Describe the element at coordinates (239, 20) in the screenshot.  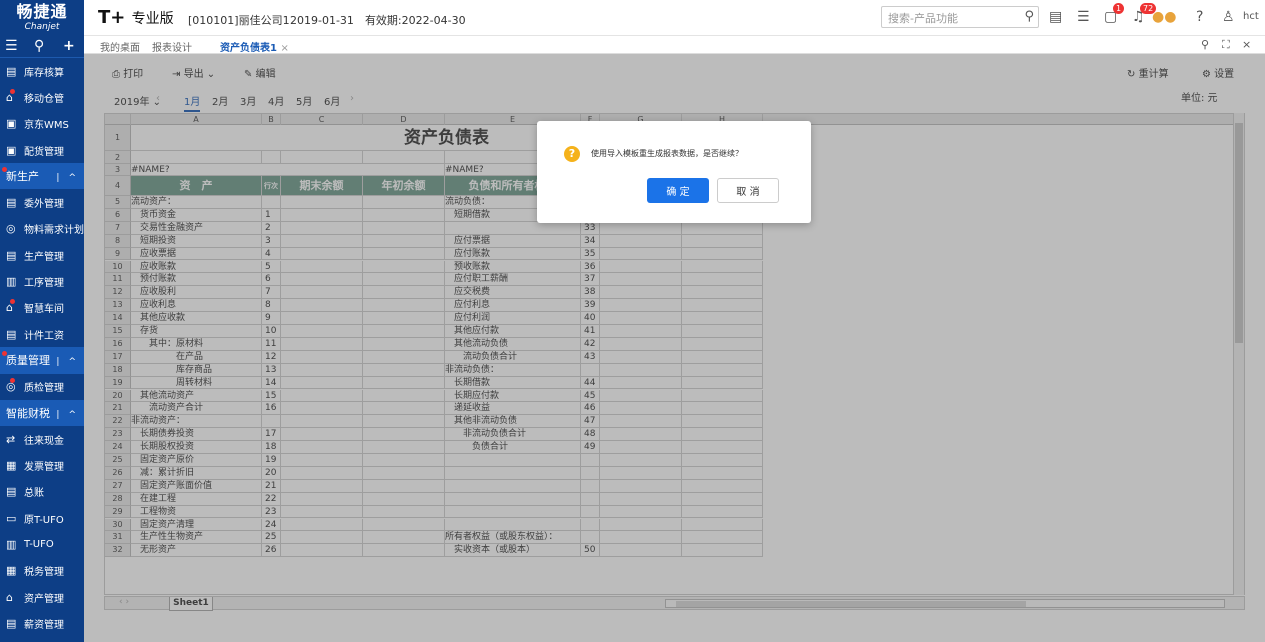
I see `company-name: [010101]丽佳公司1` at that location.